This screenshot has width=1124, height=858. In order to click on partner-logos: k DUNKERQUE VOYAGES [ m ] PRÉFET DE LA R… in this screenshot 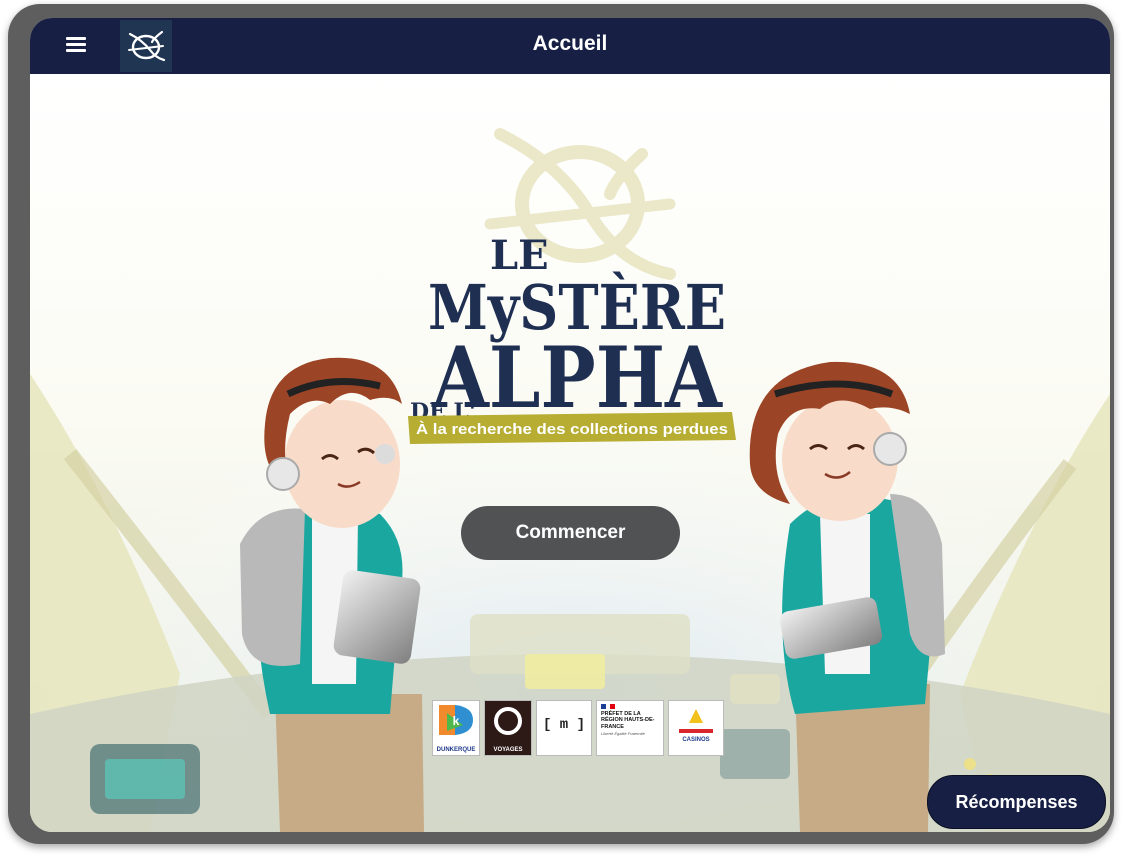, I will do `click(578, 728)`.